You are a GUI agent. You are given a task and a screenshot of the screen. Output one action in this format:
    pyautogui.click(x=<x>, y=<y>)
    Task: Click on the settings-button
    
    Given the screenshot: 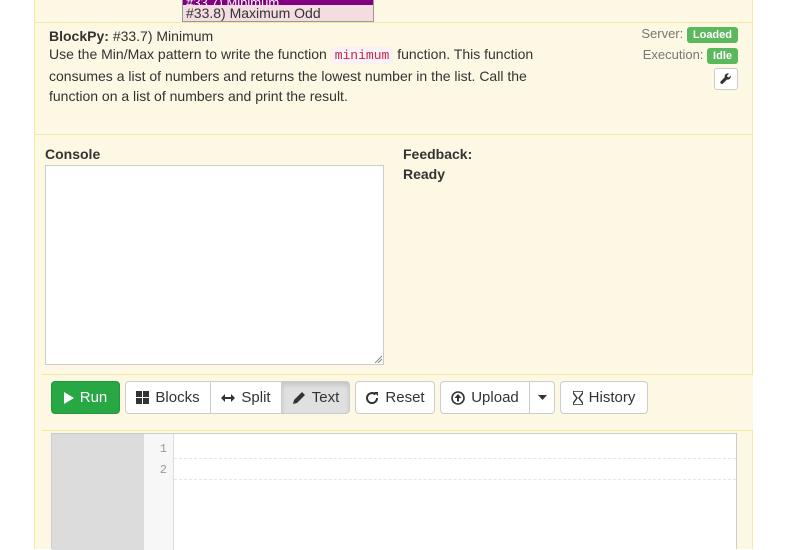 What is the action you would take?
    pyautogui.click(x=726, y=79)
    